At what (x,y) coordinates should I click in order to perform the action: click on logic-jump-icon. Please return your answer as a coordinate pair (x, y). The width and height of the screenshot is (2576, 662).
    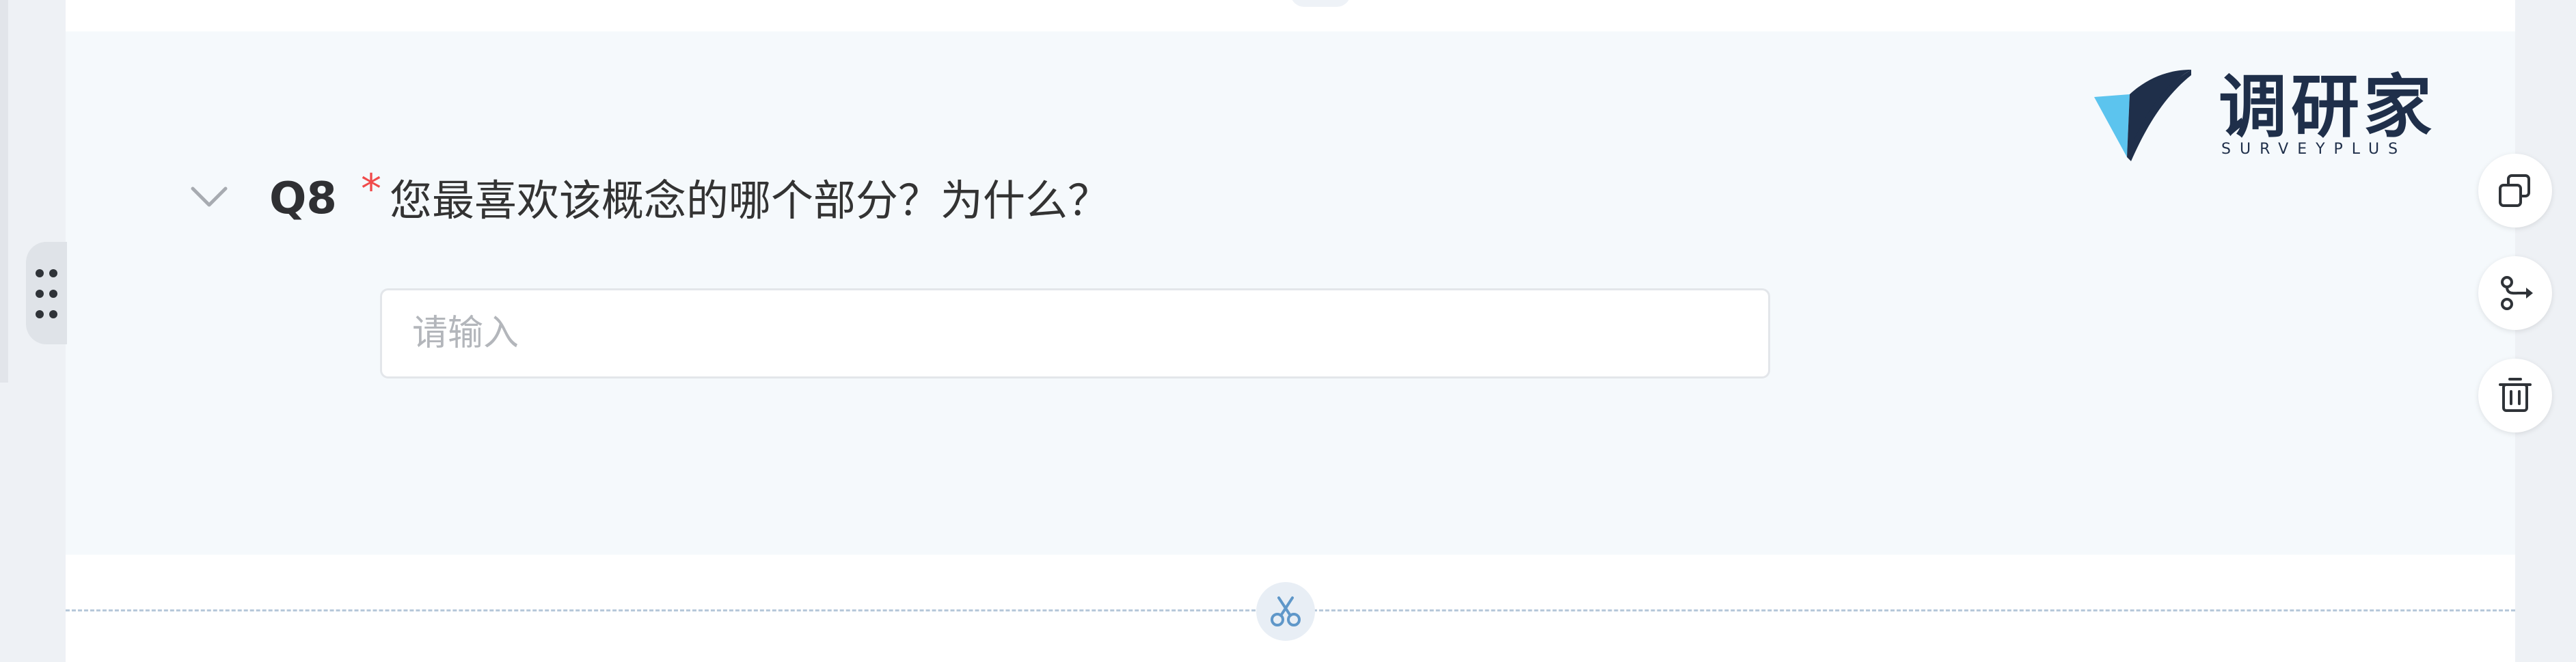
    Looking at the image, I should click on (2517, 293).